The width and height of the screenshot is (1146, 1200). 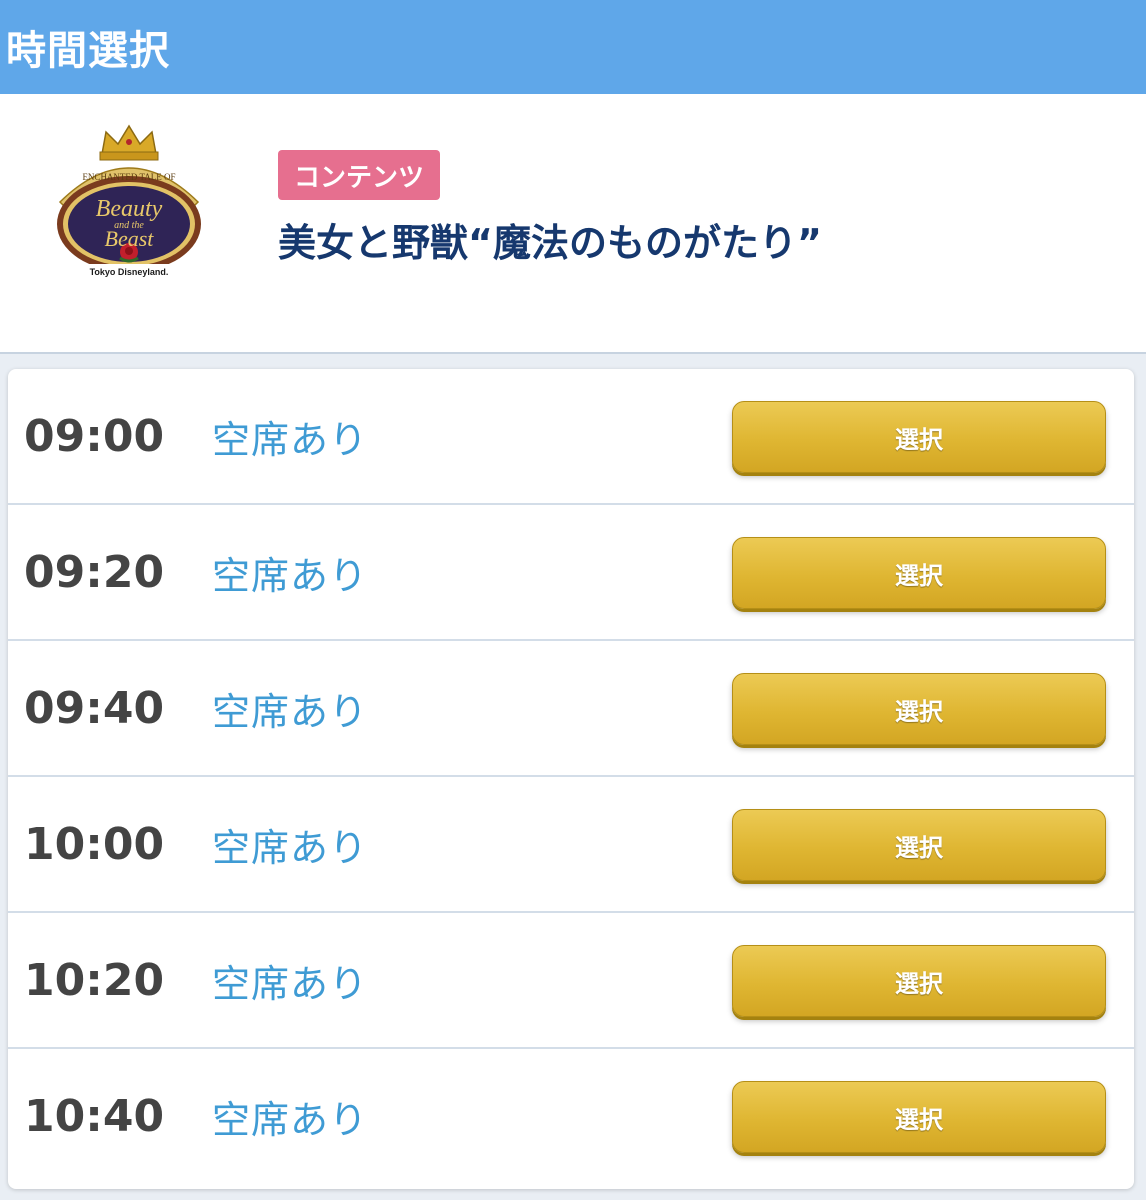 I want to click on logo-text-top: ENCHANTED TALE OF, so click(x=128, y=177).